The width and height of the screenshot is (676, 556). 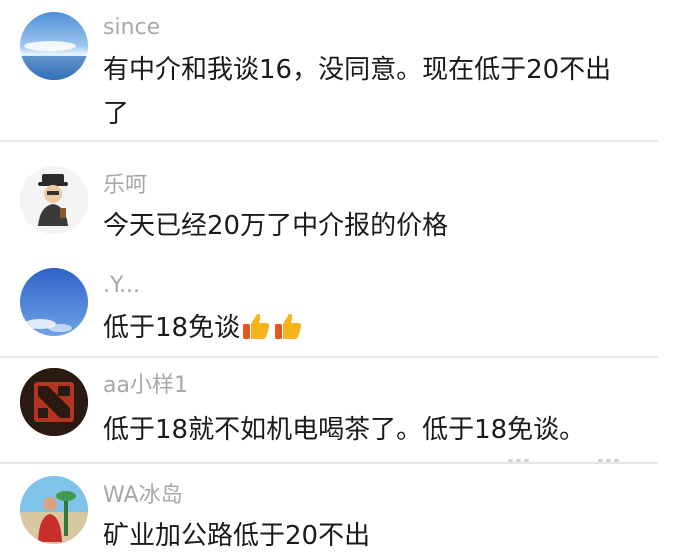 I want to click on comment-text-body: 低于18免谈, so click(x=172, y=328).